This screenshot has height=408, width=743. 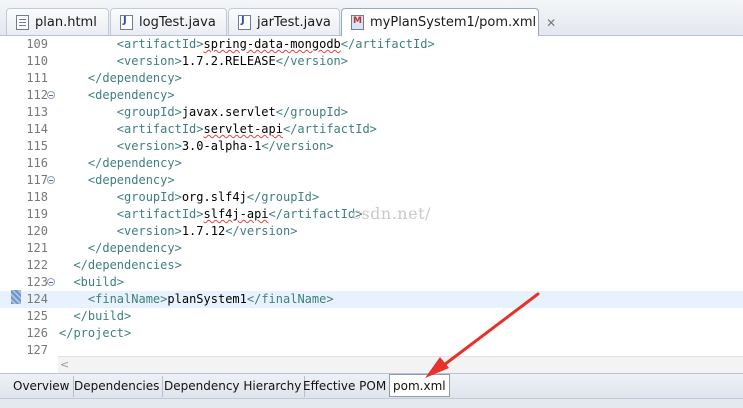 I want to click on html-file-icon, so click(x=22, y=22).